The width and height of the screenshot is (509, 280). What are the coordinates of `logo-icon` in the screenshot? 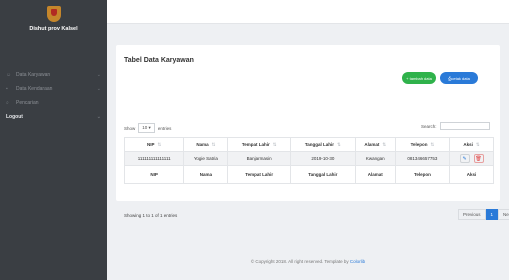 It's located at (53, 14).